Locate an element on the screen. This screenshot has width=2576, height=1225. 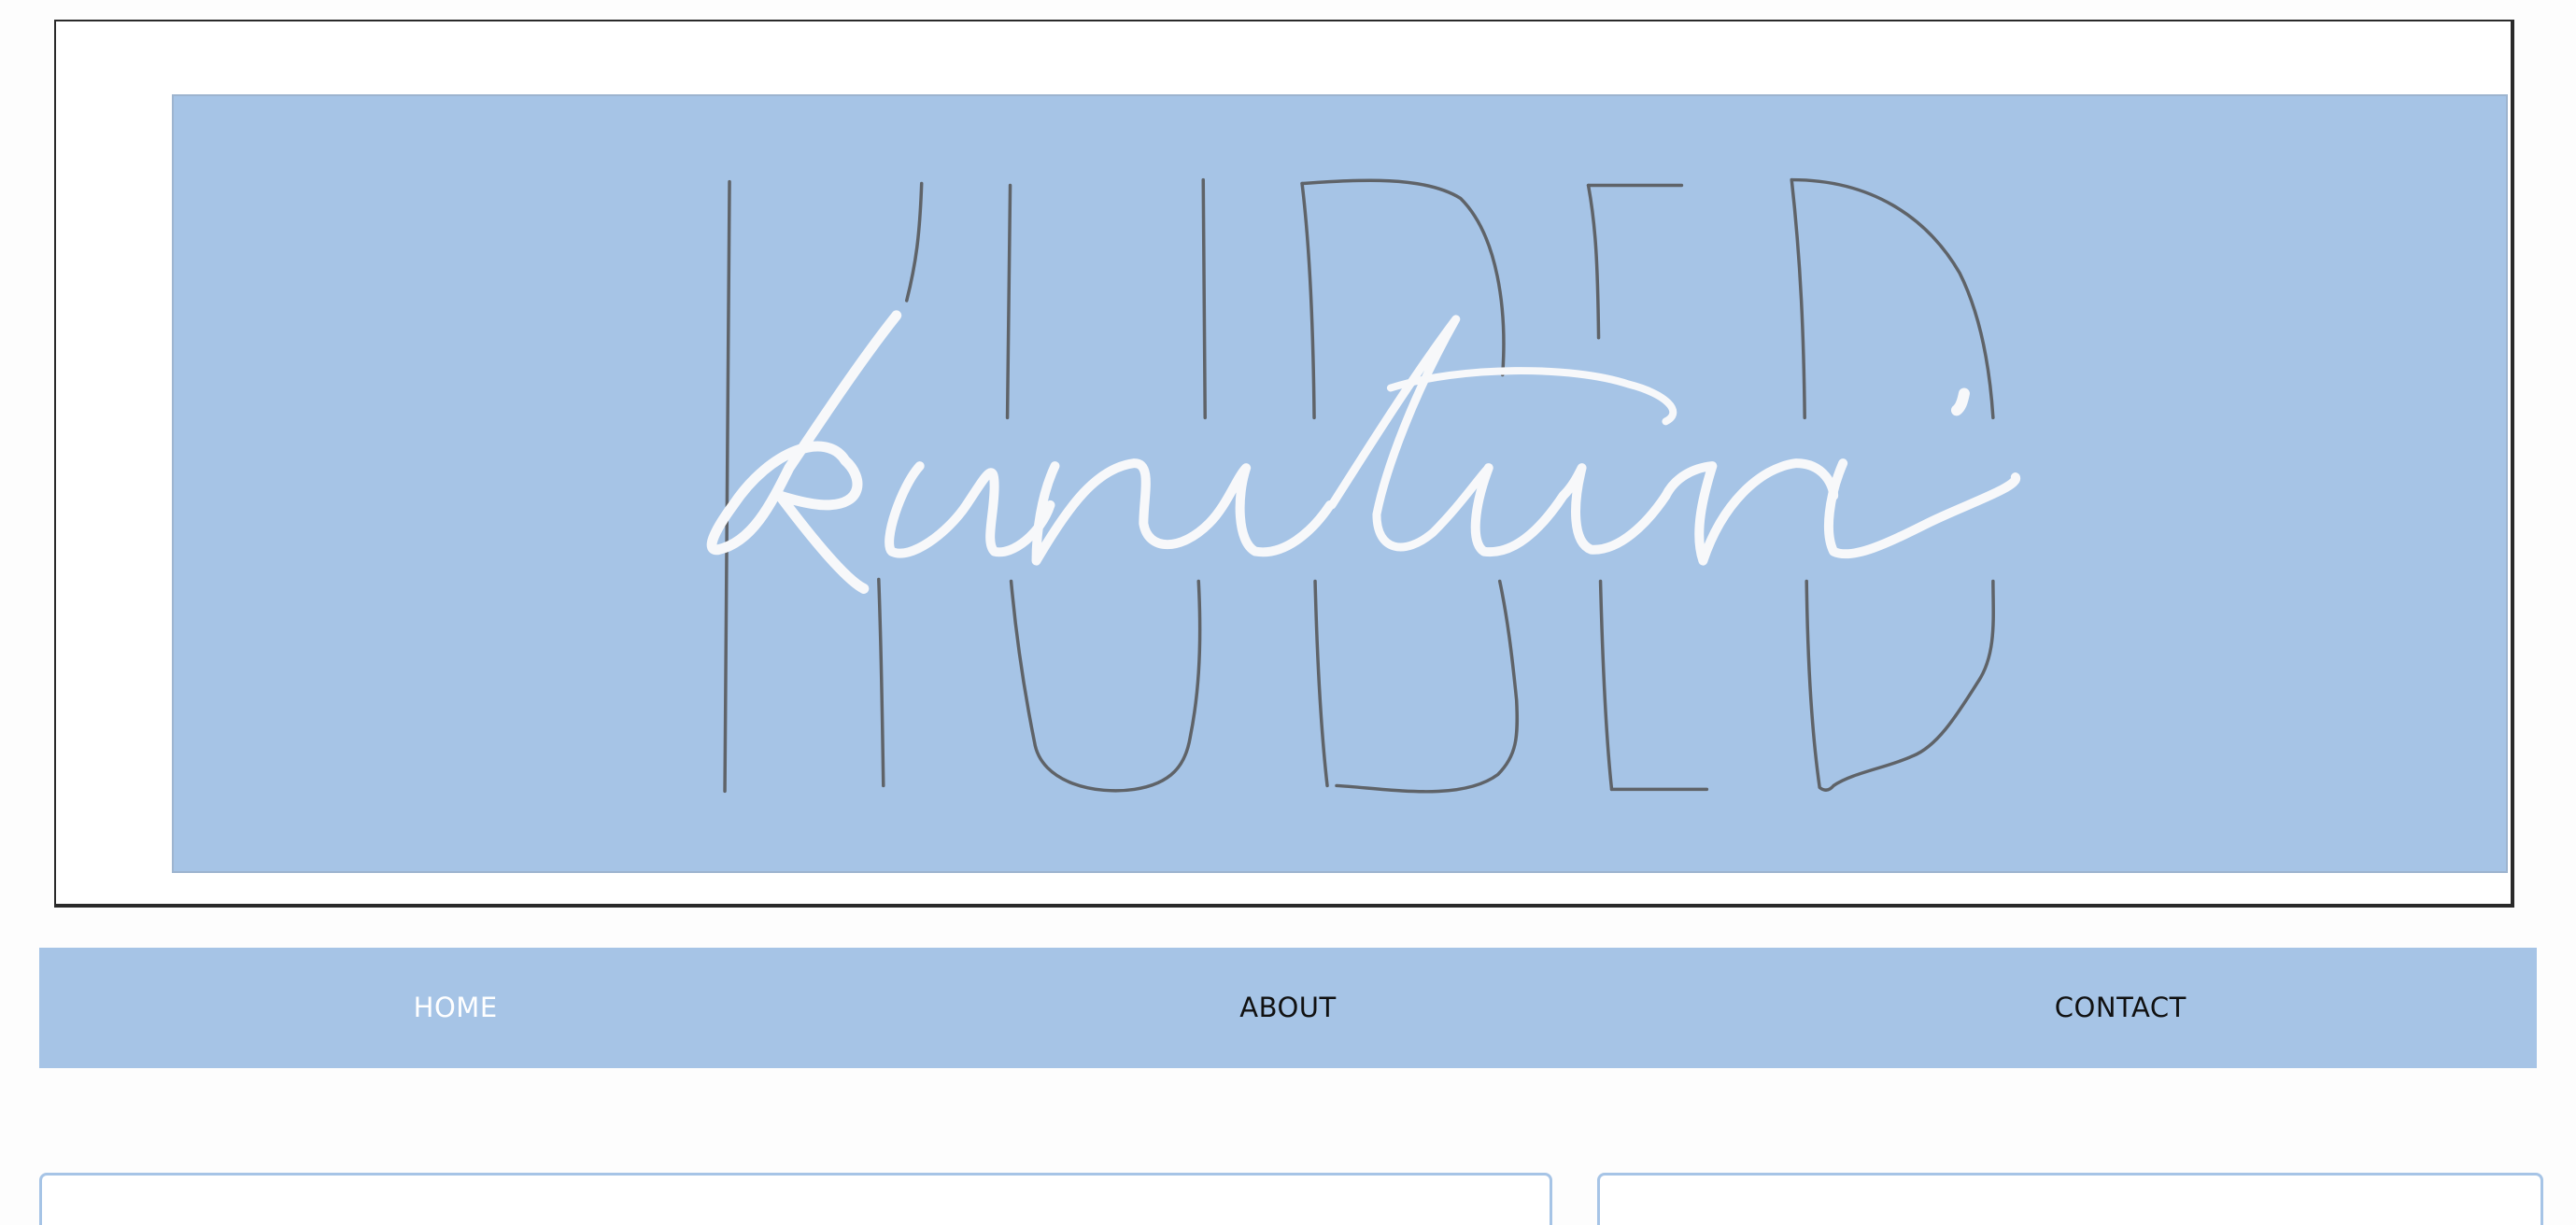
main-nav: HOME ABOUT CONTACT is located at coordinates (1288, 1008).